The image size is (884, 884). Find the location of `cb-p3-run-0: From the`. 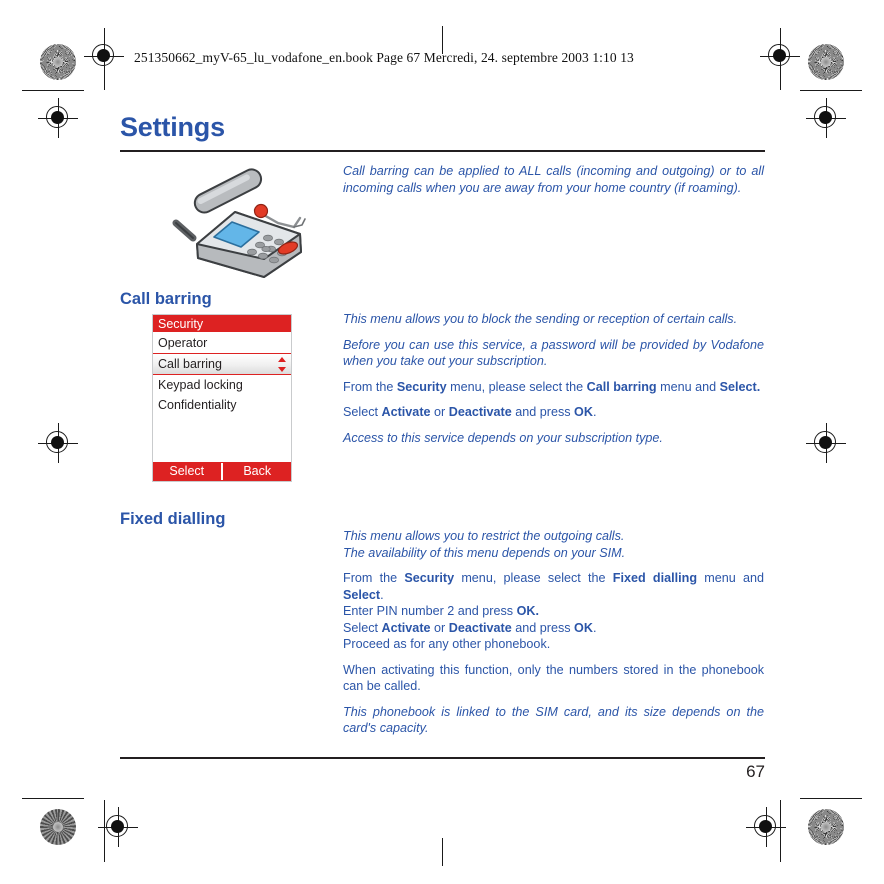

cb-p3-run-0: From the is located at coordinates (370, 386).